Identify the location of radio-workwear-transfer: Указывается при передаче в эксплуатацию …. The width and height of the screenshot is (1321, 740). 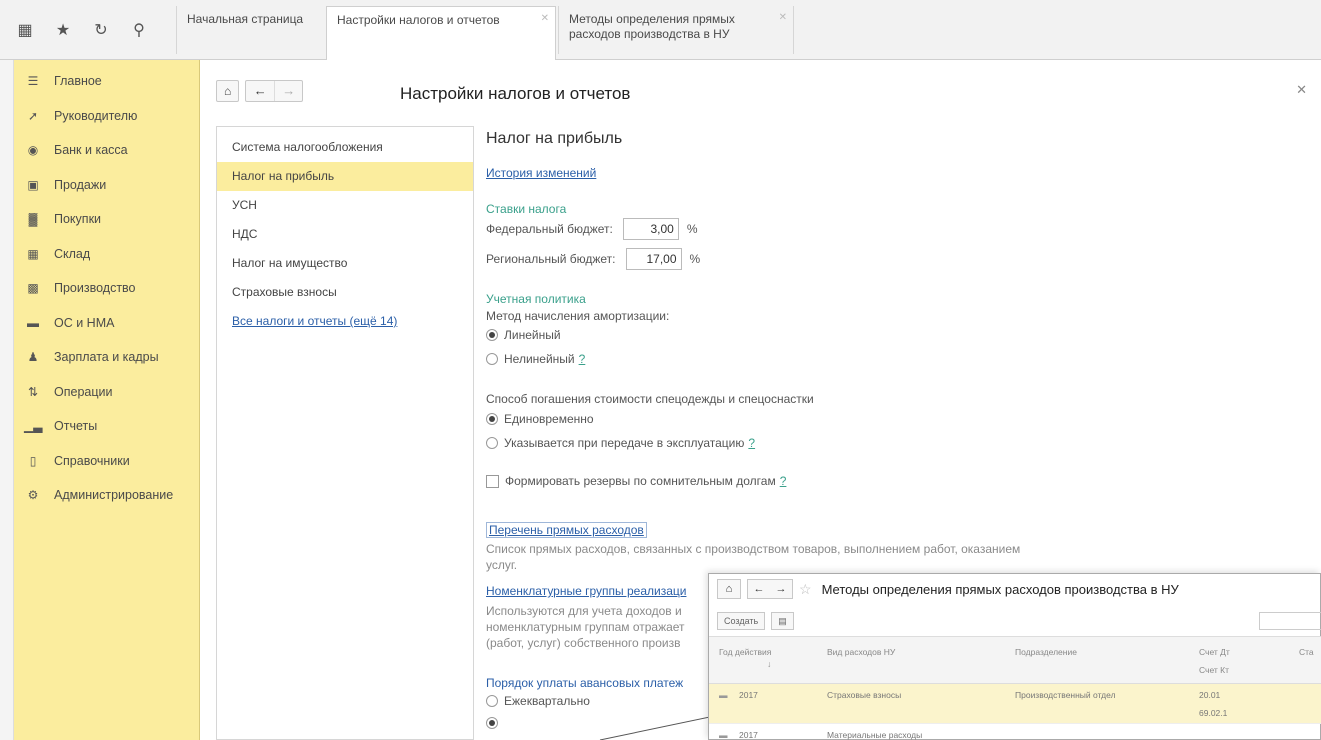
(620, 443).